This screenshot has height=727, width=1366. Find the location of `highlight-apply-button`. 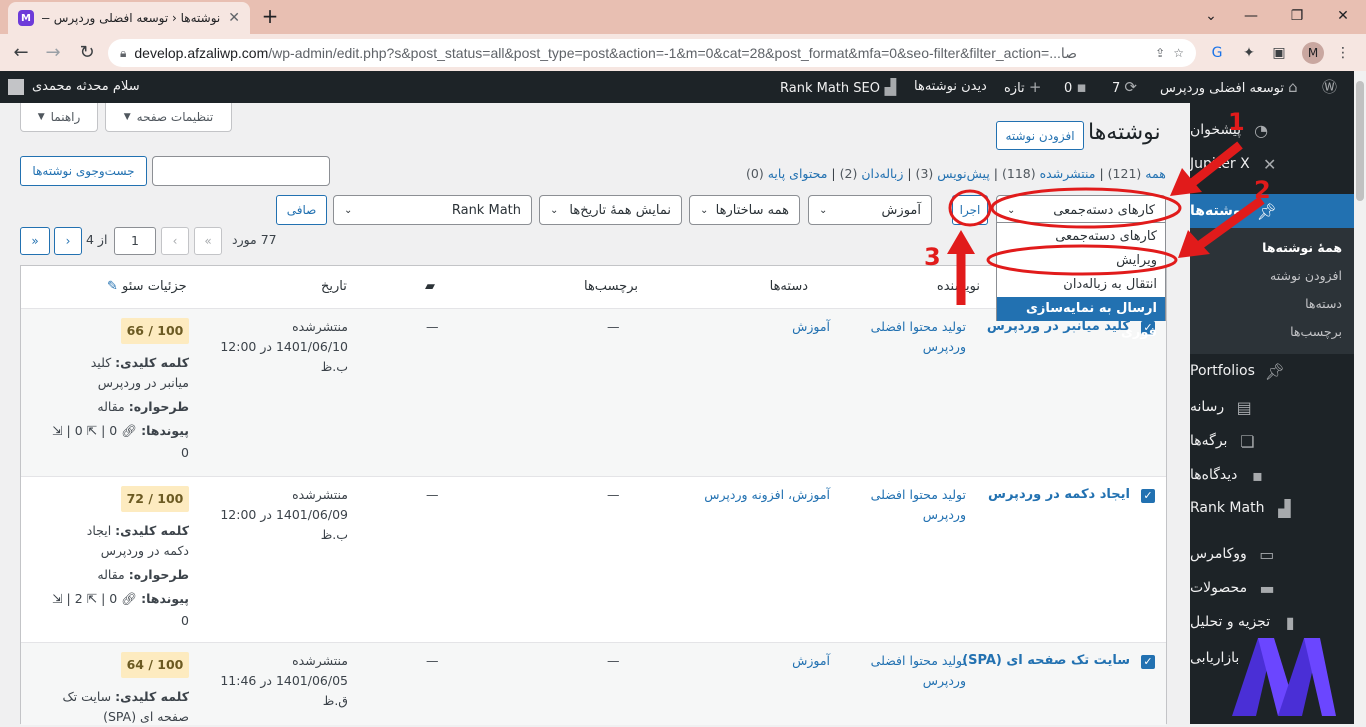

highlight-apply-button is located at coordinates (970, 208).